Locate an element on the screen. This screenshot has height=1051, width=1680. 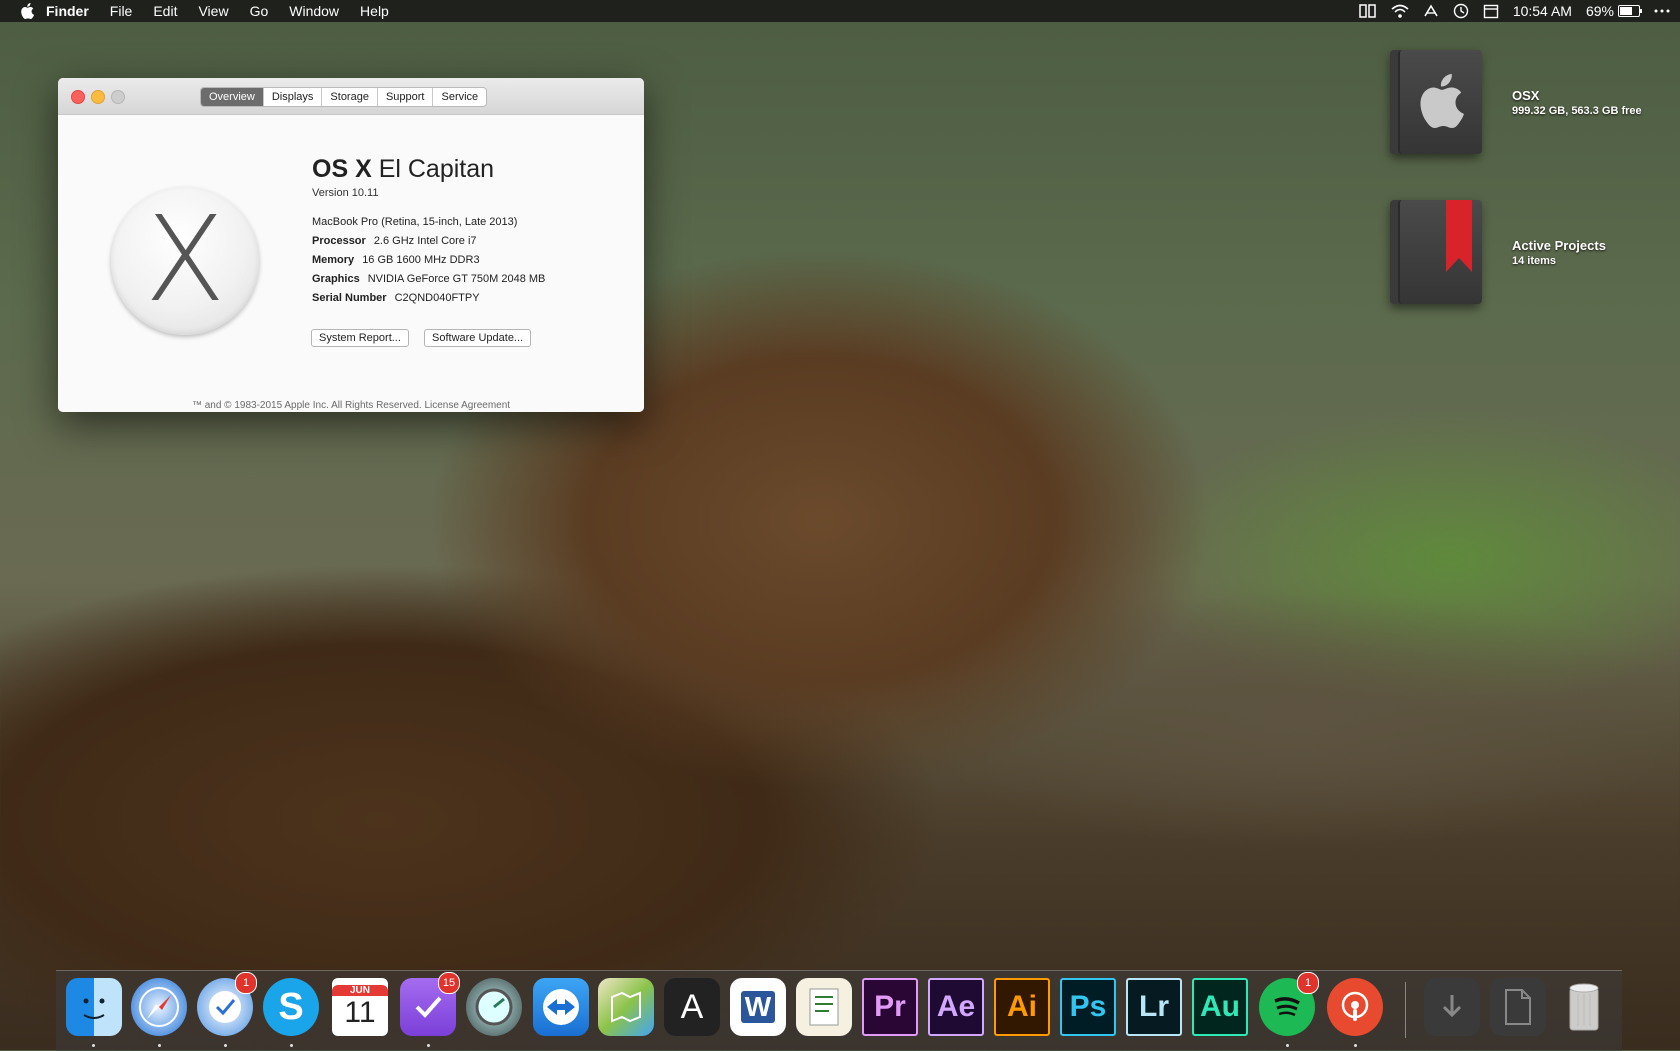
dock-photoshop: Ps is located at coordinates (1088, 1007).